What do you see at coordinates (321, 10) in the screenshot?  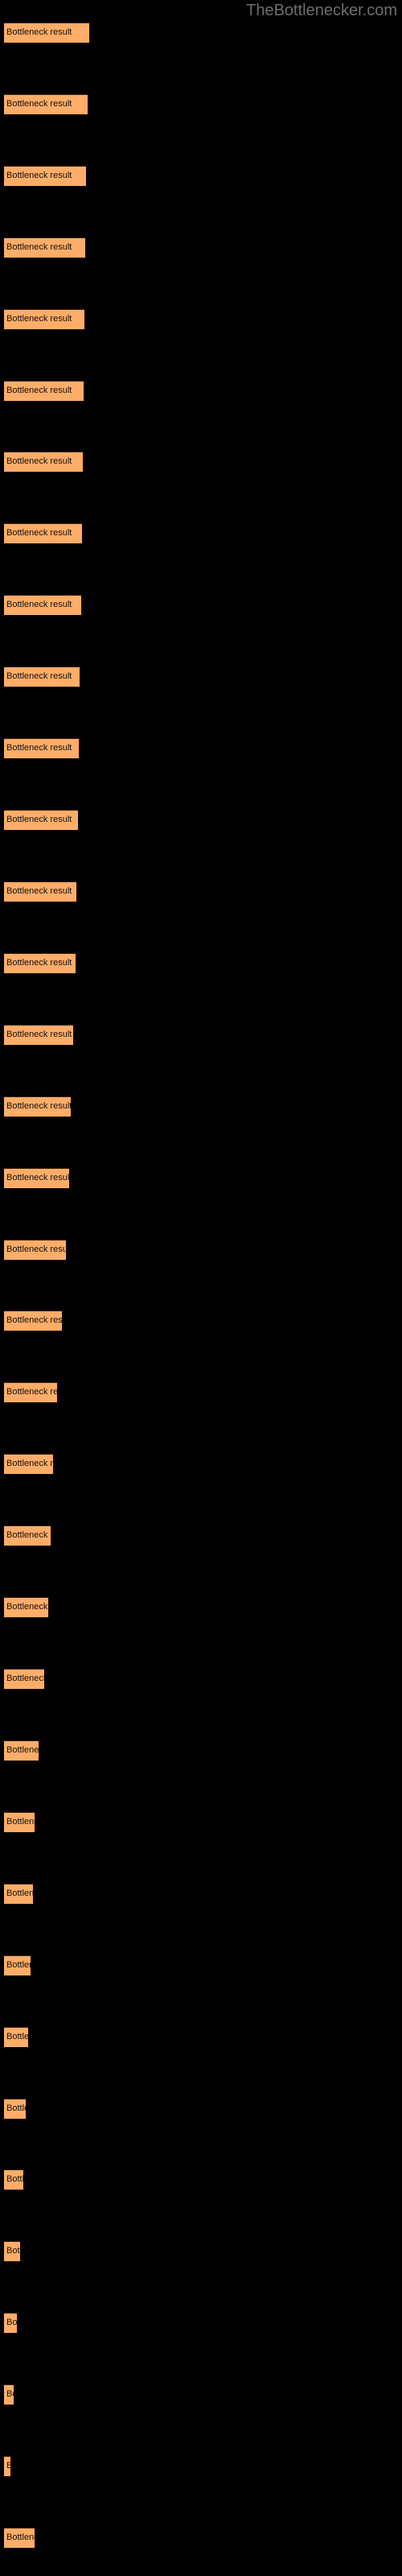 I see `page-title: TheBottlenecker.com` at bounding box center [321, 10].